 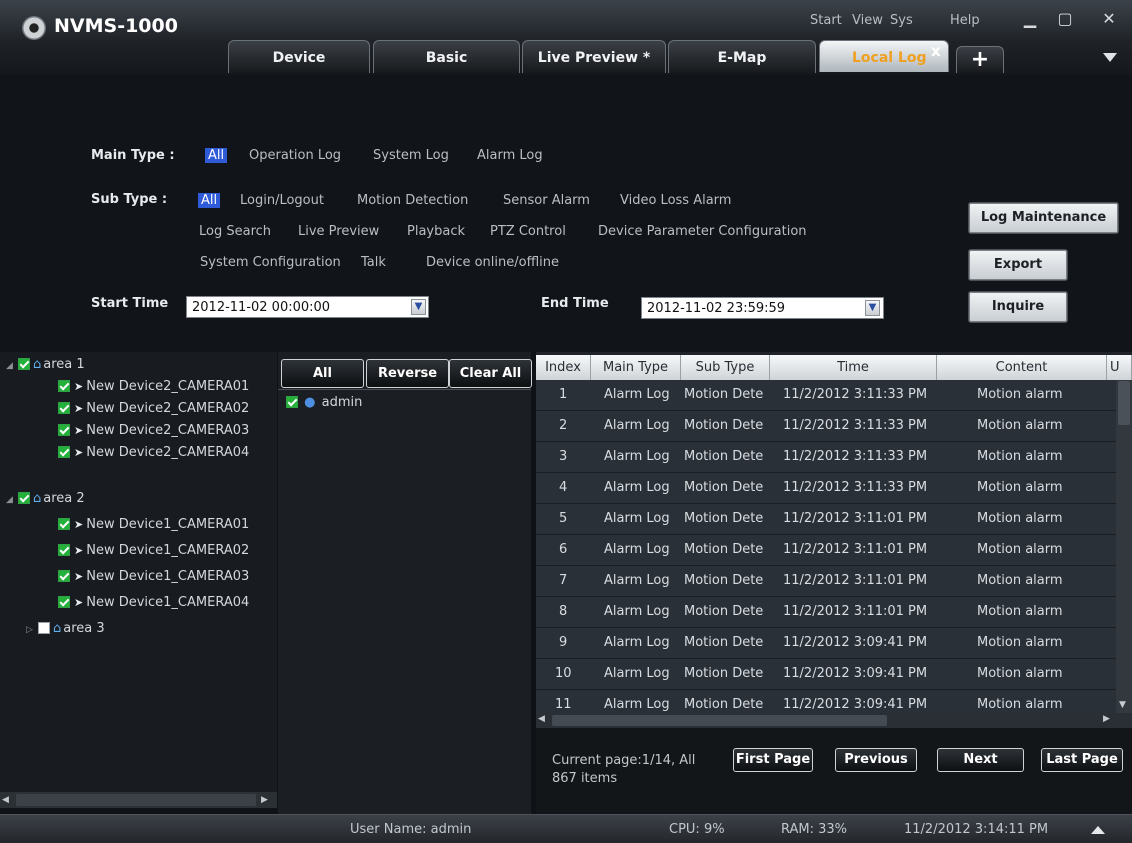 What do you see at coordinates (980, 59) in the screenshot?
I see `add-tab-icon: +` at bounding box center [980, 59].